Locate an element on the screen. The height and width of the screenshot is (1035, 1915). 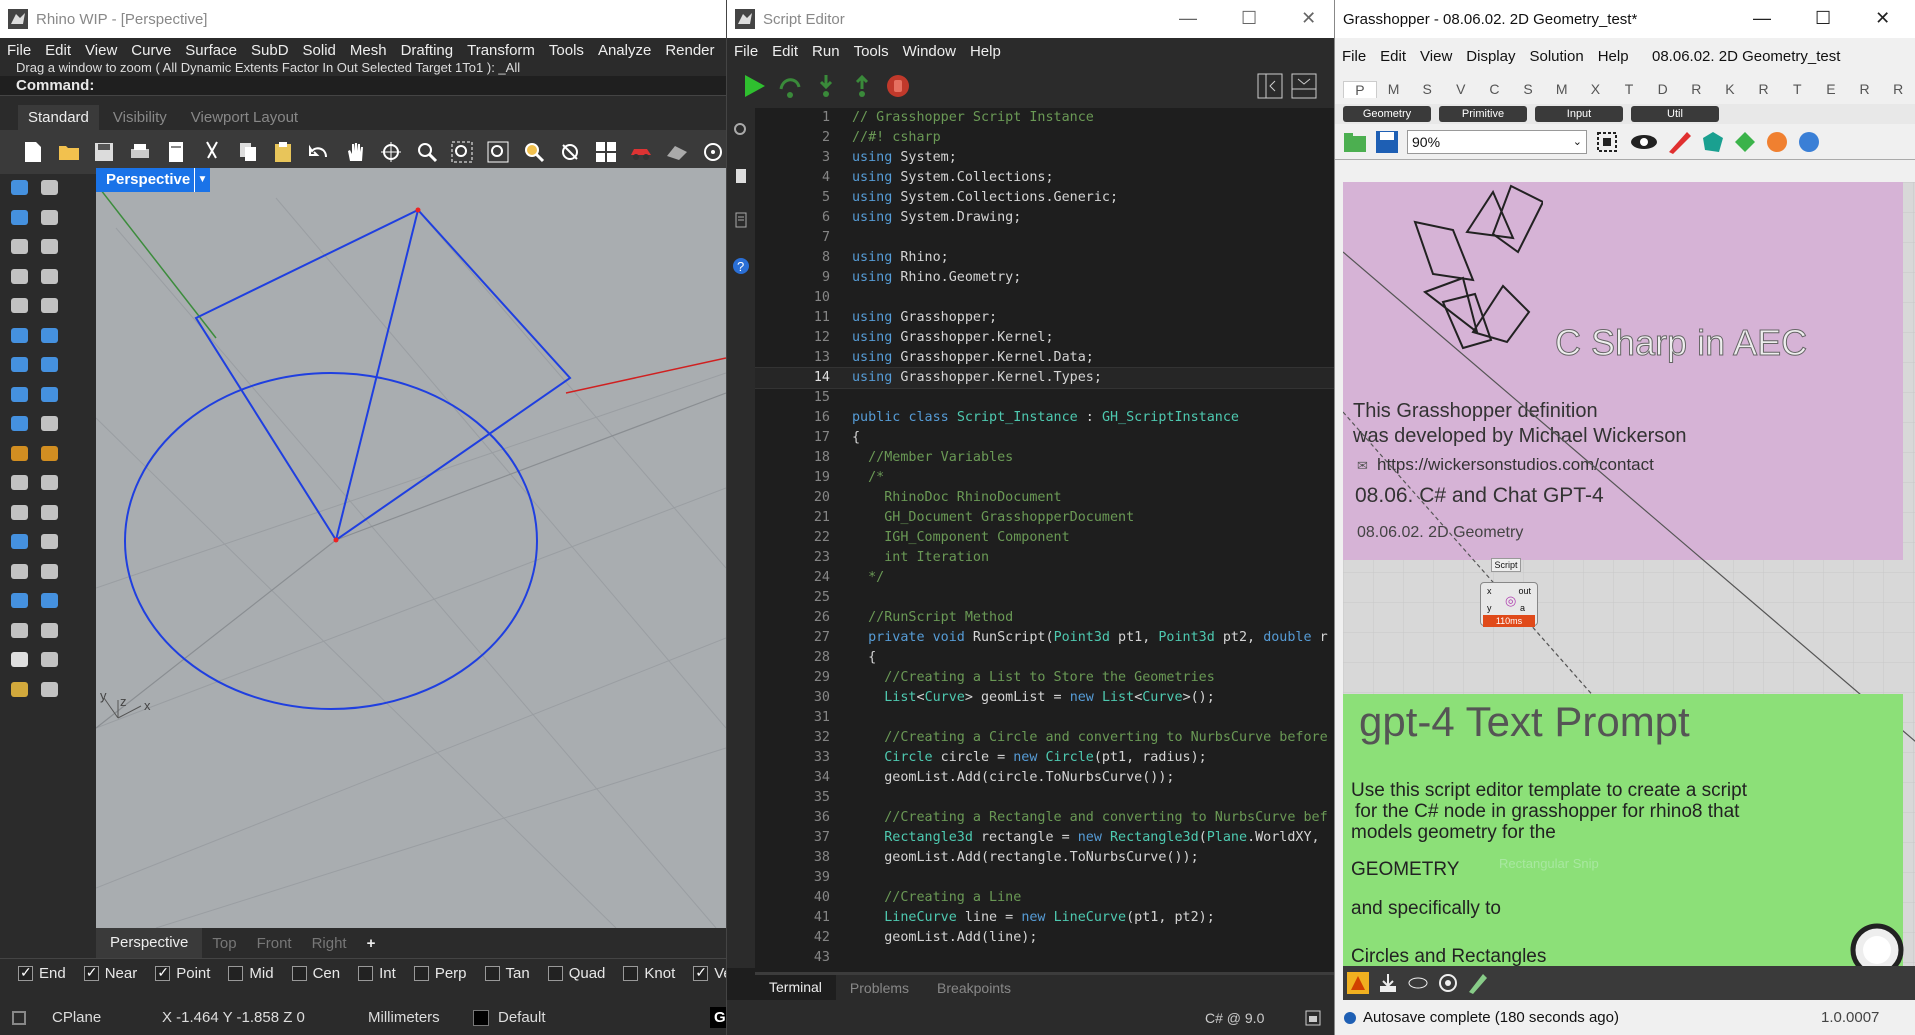
code-line: 1 // Grasshopper Script Instance is located at coordinates (1044, 118).